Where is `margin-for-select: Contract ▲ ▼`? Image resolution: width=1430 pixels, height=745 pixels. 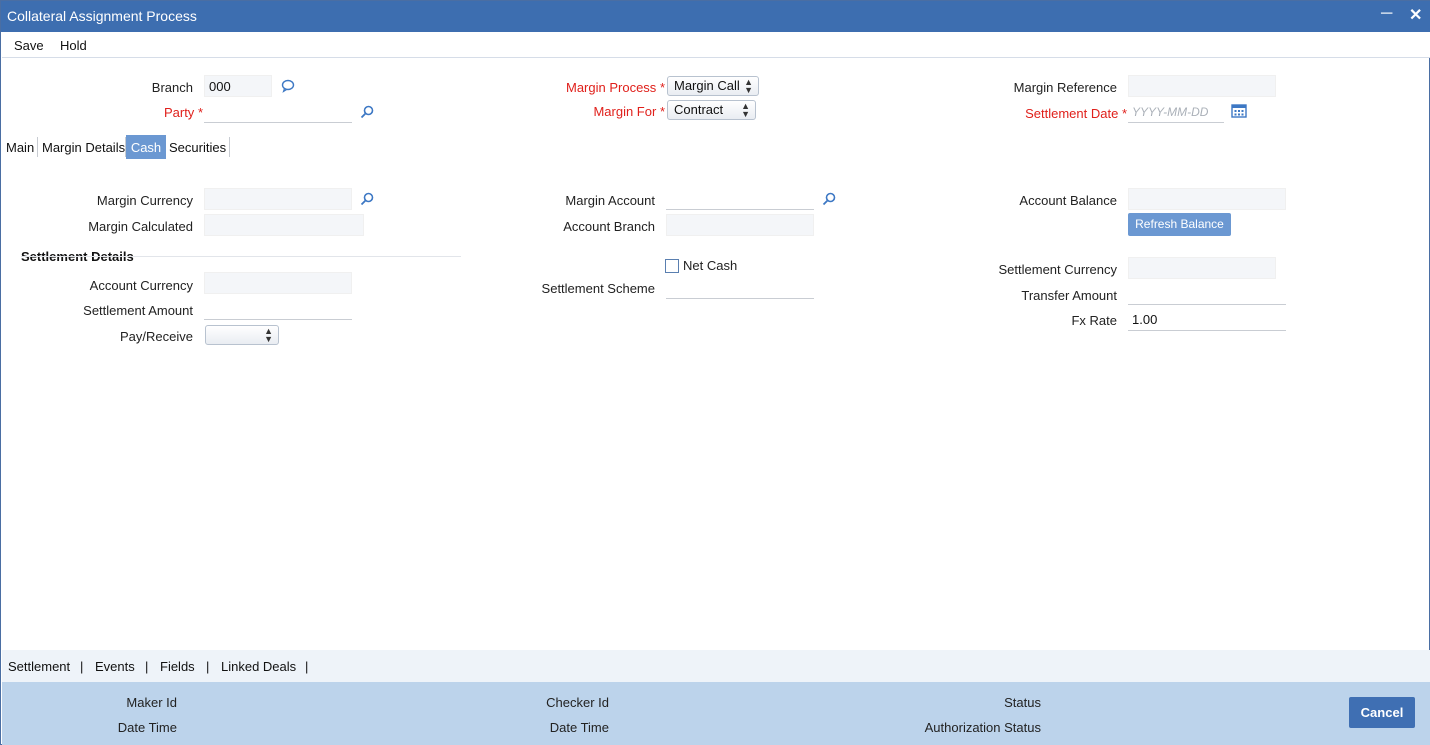 margin-for-select: Contract ▲ ▼ is located at coordinates (711, 110).